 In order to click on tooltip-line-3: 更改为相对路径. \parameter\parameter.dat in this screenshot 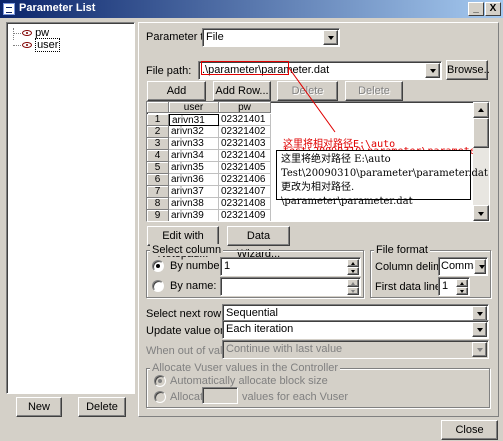, I will do `click(347, 194)`.